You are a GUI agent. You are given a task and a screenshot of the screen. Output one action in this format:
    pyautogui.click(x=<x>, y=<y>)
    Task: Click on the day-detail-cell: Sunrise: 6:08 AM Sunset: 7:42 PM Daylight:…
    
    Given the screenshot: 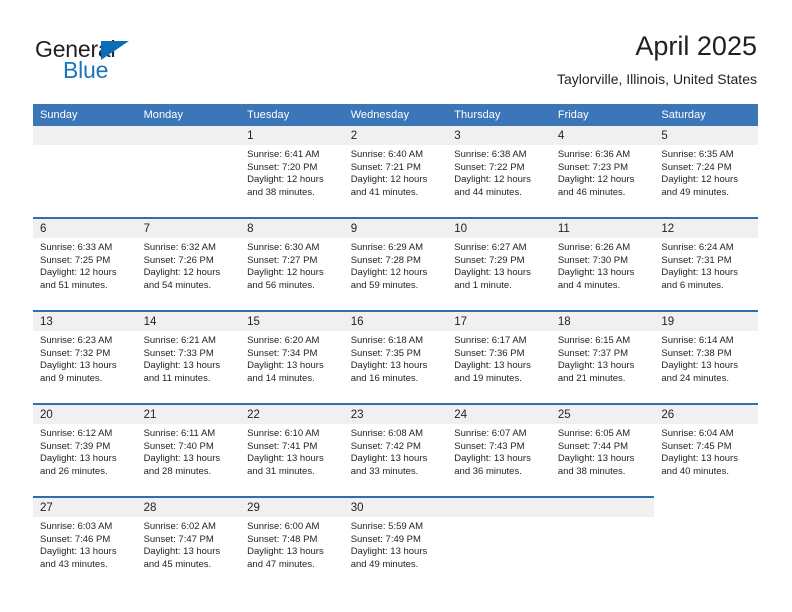 What is the action you would take?
    pyautogui.click(x=395, y=460)
    